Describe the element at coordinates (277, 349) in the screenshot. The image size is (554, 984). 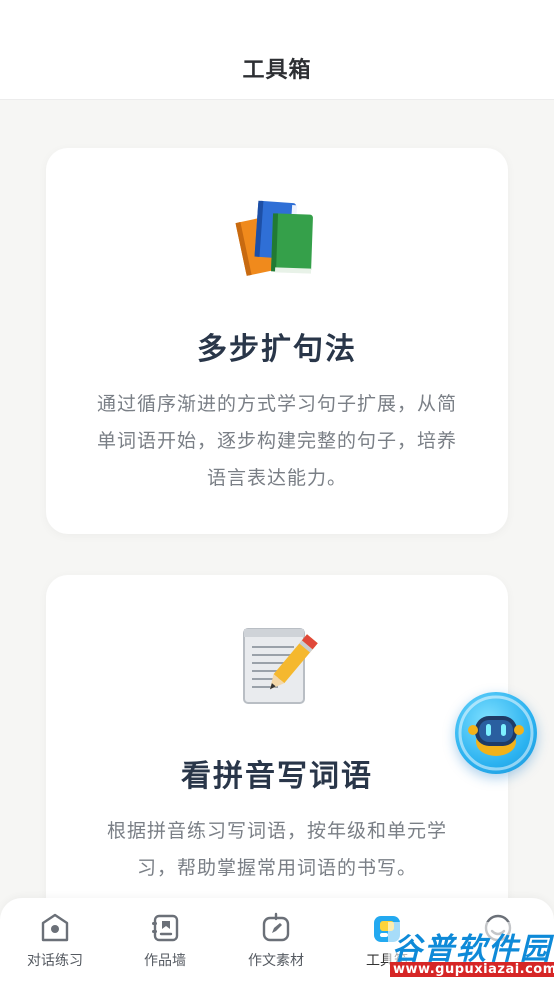
I see `card-title: 多步扩句法` at that location.